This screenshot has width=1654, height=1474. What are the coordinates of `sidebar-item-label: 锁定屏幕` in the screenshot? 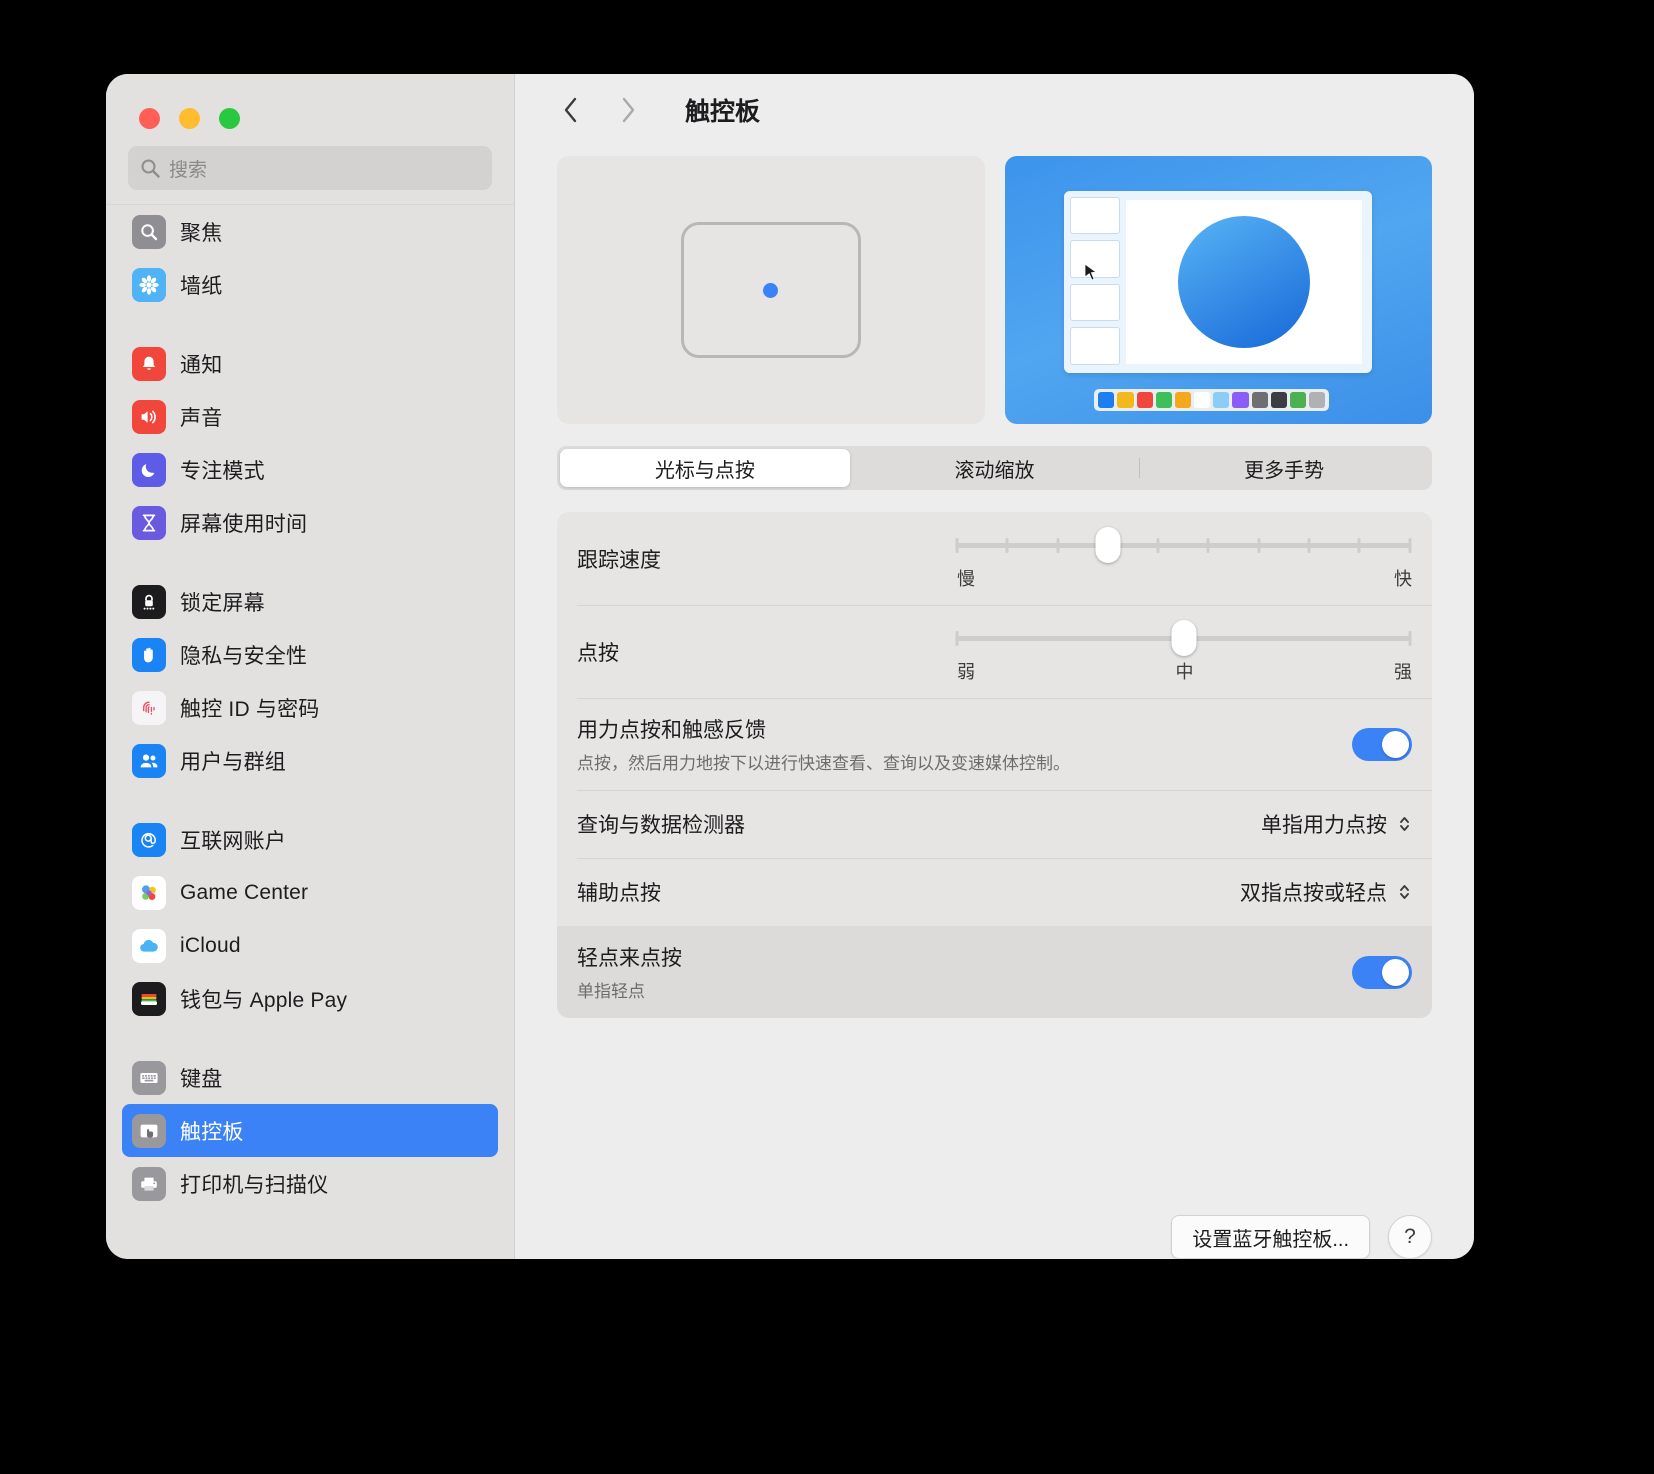 It's located at (222, 603).